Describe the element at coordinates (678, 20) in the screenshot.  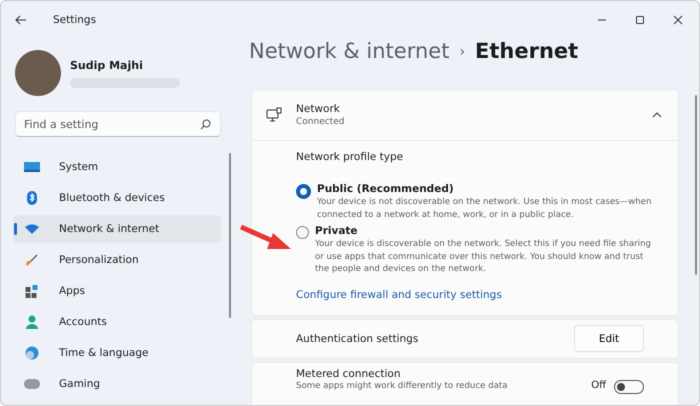
I see `close-icon` at that location.